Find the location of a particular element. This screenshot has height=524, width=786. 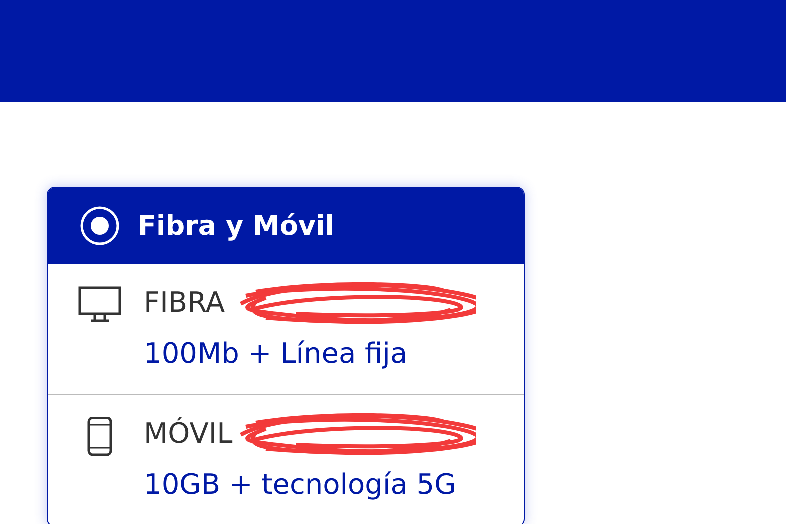

service-name: FIBRA is located at coordinates (185, 302).